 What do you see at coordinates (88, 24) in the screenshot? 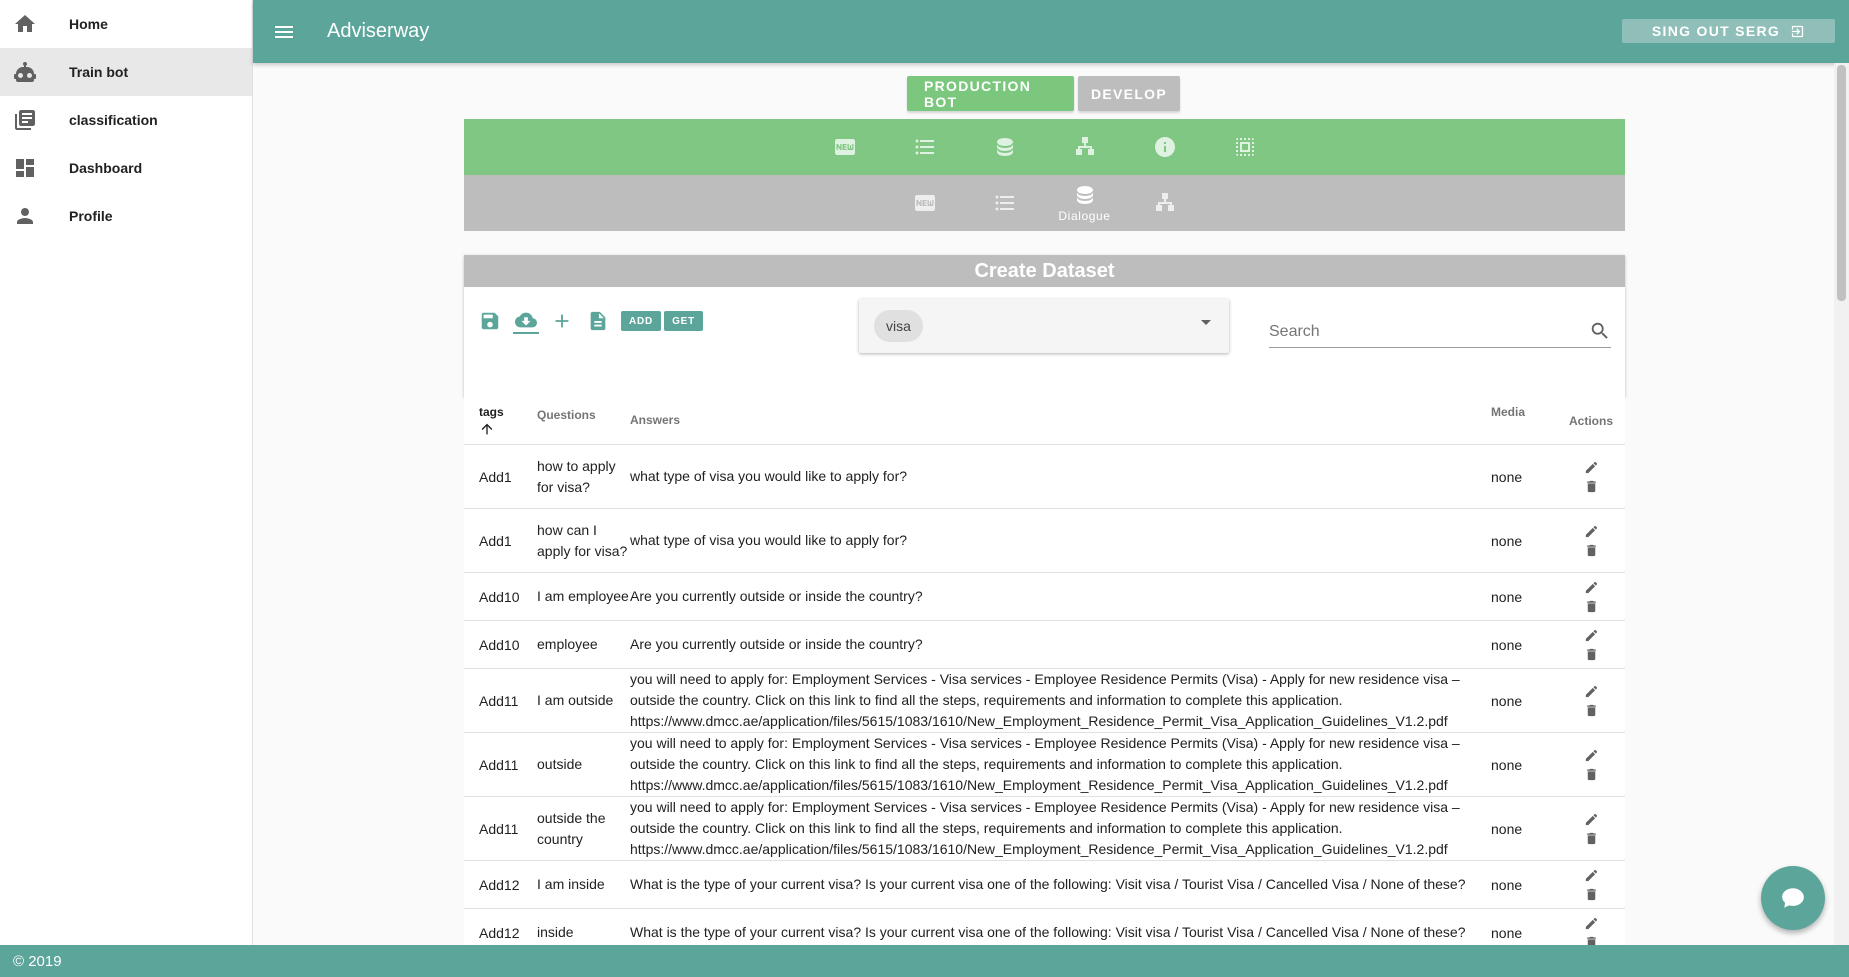
I see `sidebar-item-label: Home` at bounding box center [88, 24].